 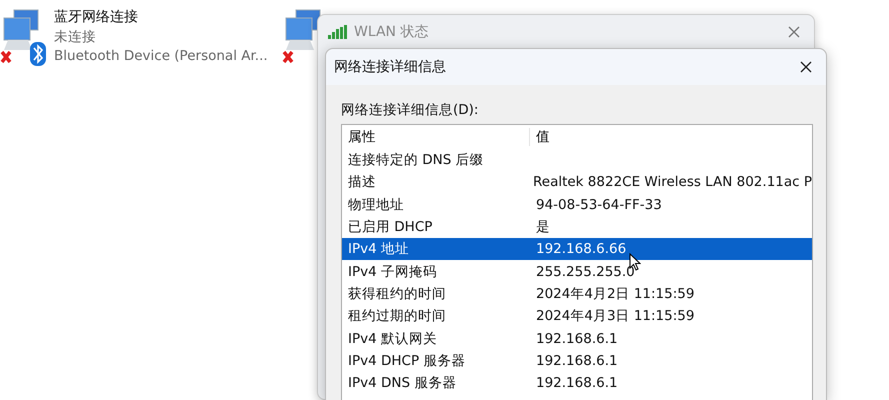 I want to click on list-row: IPv4 DNS 服务器 192.168.6.1, so click(x=577, y=383).